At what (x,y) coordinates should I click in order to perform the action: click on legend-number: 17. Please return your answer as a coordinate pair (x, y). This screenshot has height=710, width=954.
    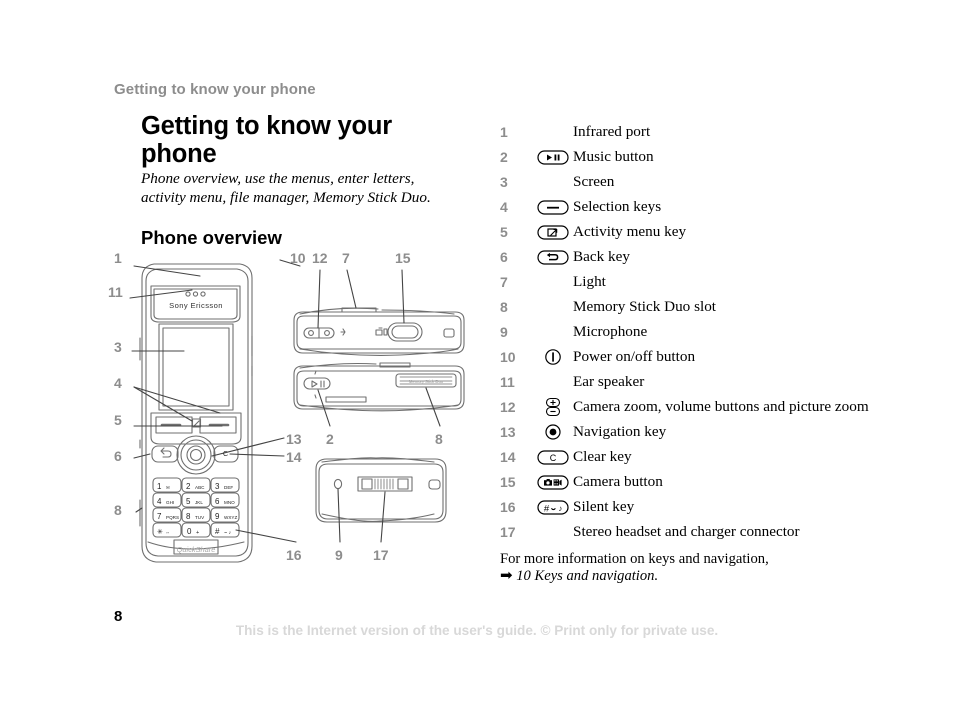
    Looking at the image, I should click on (508, 532).